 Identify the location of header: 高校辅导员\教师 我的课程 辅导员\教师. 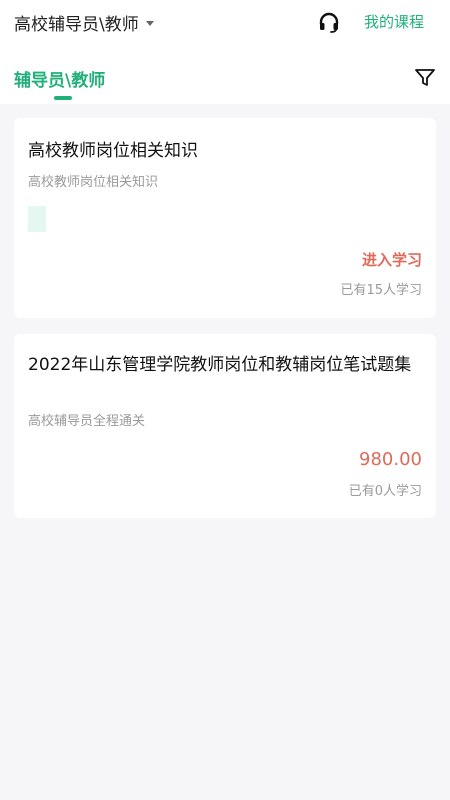
(225, 52).